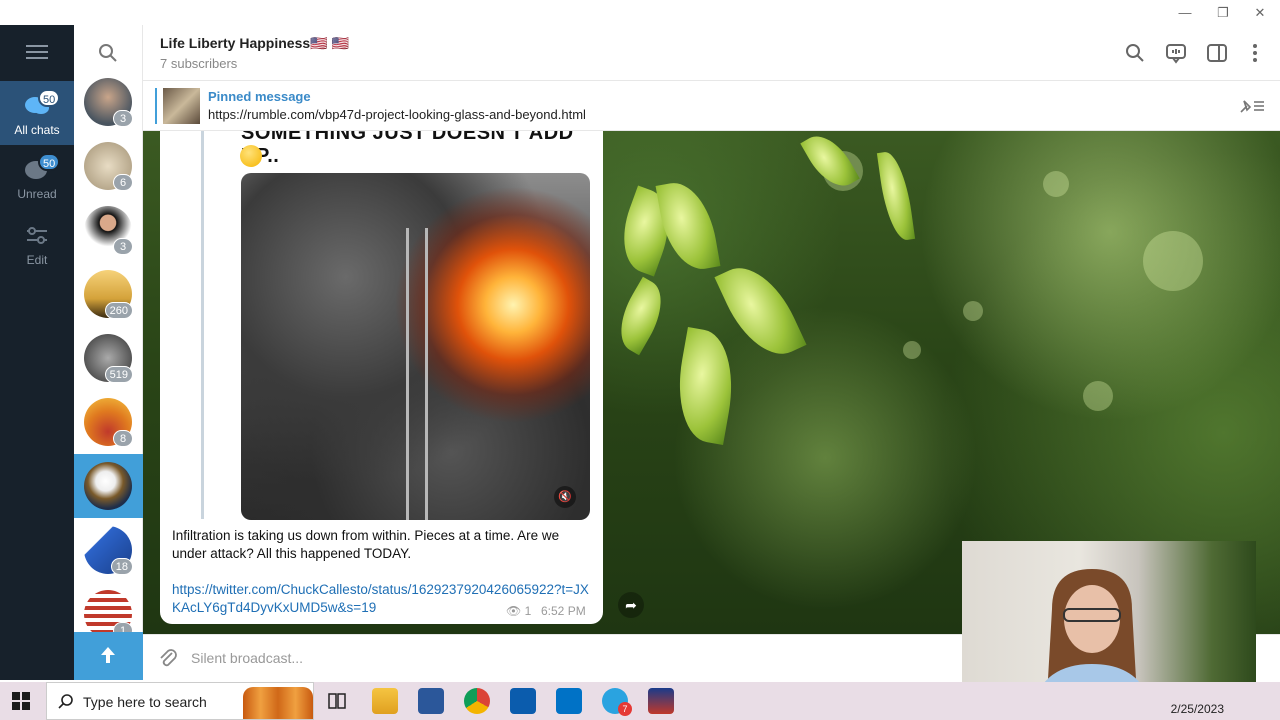 Image resolution: width=1280 pixels, height=720 pixels. I want to click on taskbar-search: Type here to search, so click(180, 701).